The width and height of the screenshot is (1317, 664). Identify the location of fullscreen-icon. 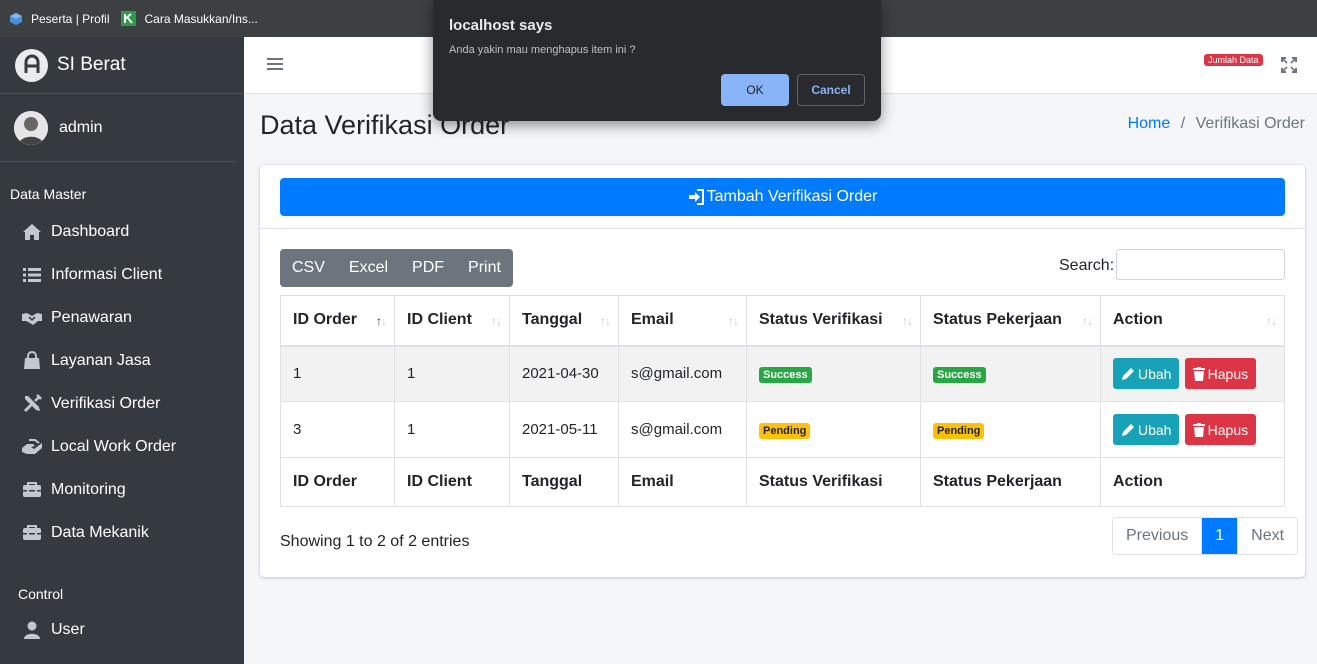
(1289, 65).